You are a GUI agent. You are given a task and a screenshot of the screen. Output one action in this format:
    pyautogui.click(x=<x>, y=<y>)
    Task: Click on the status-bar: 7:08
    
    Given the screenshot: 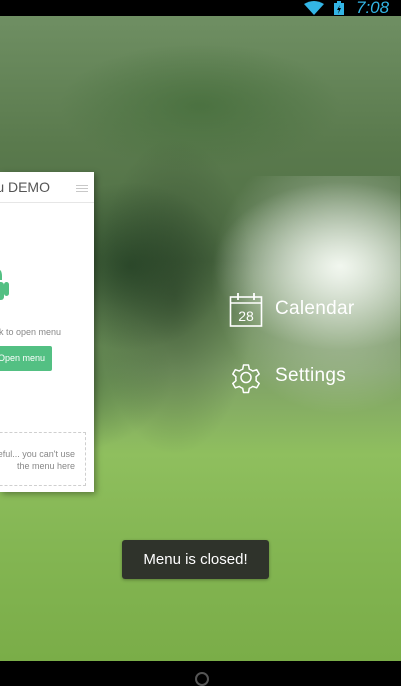 What is the action you would take?
    pyautogui.click(x=200, y=8)
    